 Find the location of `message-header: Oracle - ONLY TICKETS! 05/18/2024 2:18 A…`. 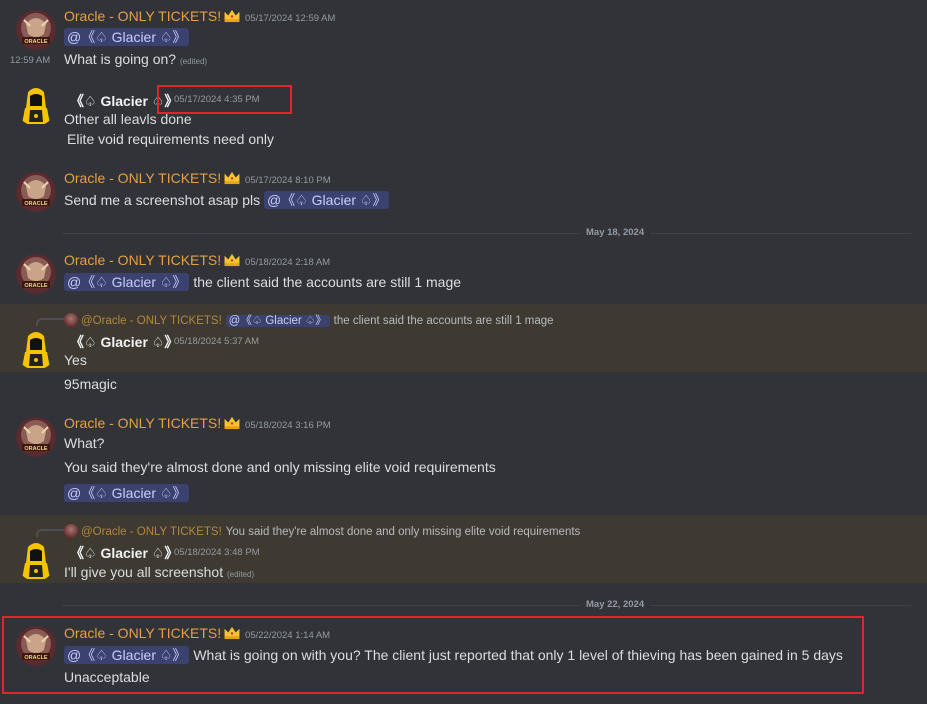

message-header: Oracle - ONLY TICKETS! 05/18/2024 2:18 A… is located at coordinates (197, 260).